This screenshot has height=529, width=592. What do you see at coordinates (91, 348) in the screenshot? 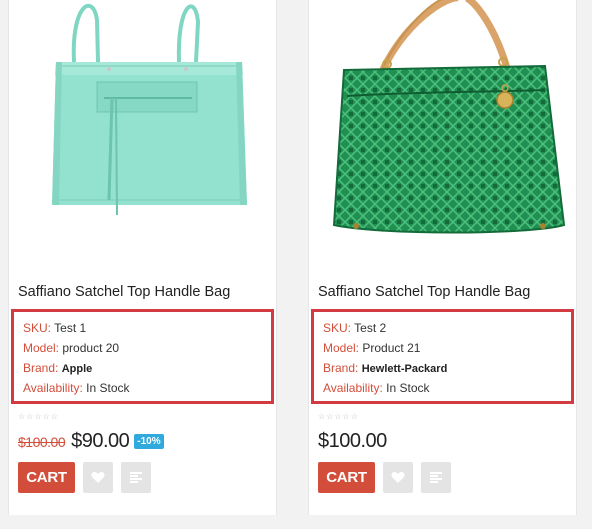
I see `model-value: product 20` at bounding box center [91, 348].